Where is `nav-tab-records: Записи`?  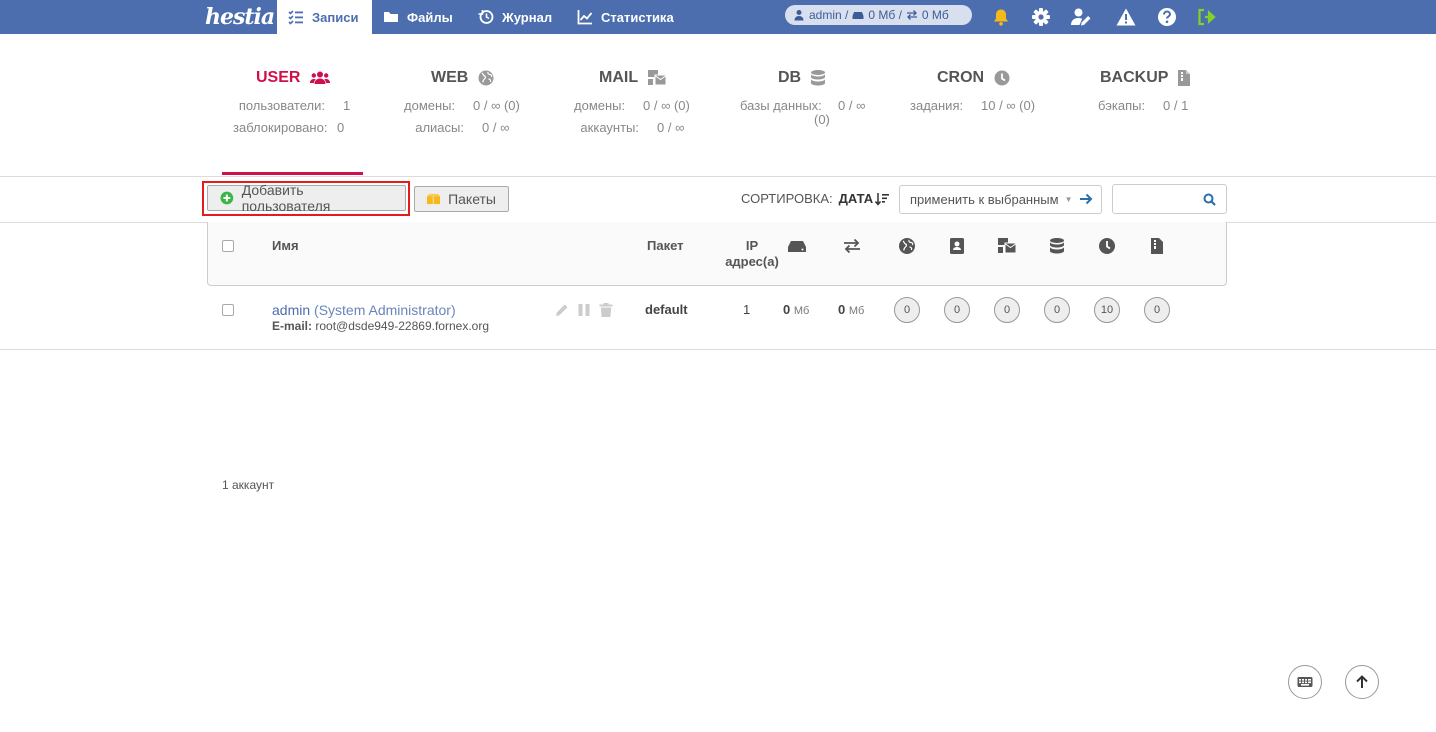
nav-tab-records: Записи is located at coordinates (324, 17).